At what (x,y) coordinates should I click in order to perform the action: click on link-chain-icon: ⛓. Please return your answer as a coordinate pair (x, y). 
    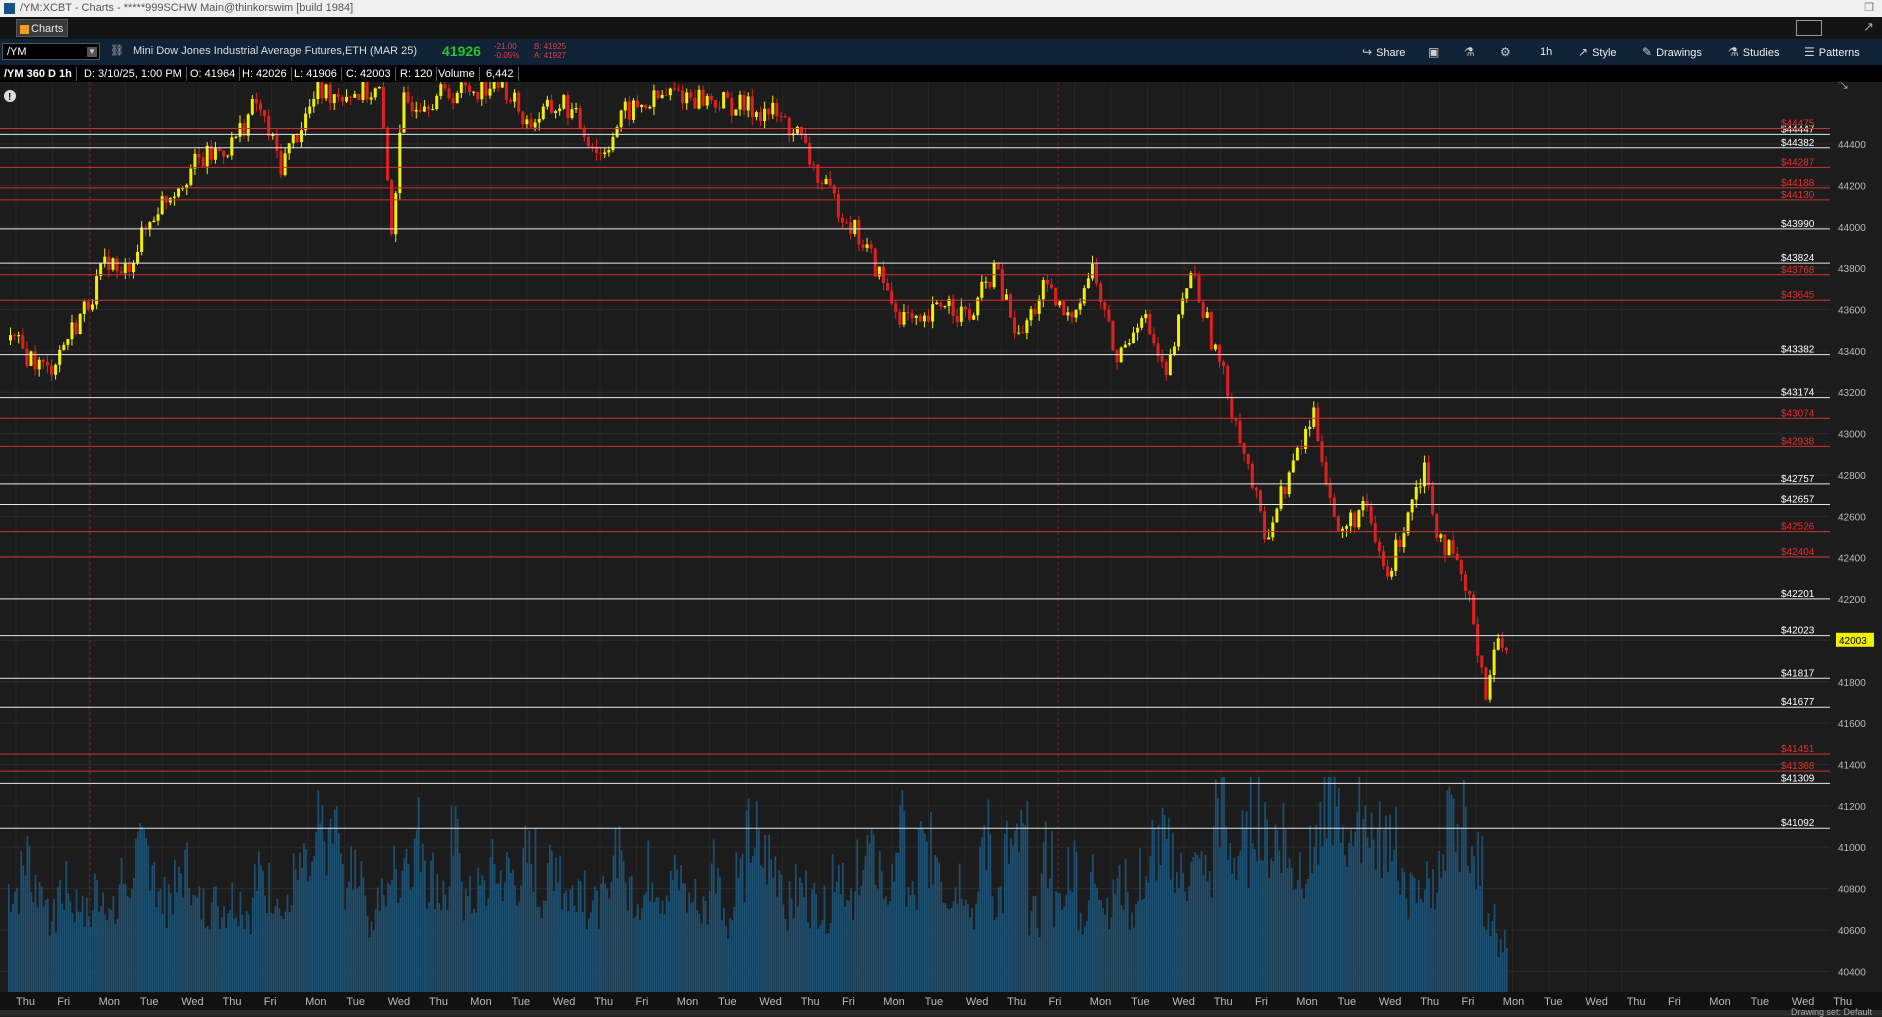
    Looking at the image, I should click on (117, 50).